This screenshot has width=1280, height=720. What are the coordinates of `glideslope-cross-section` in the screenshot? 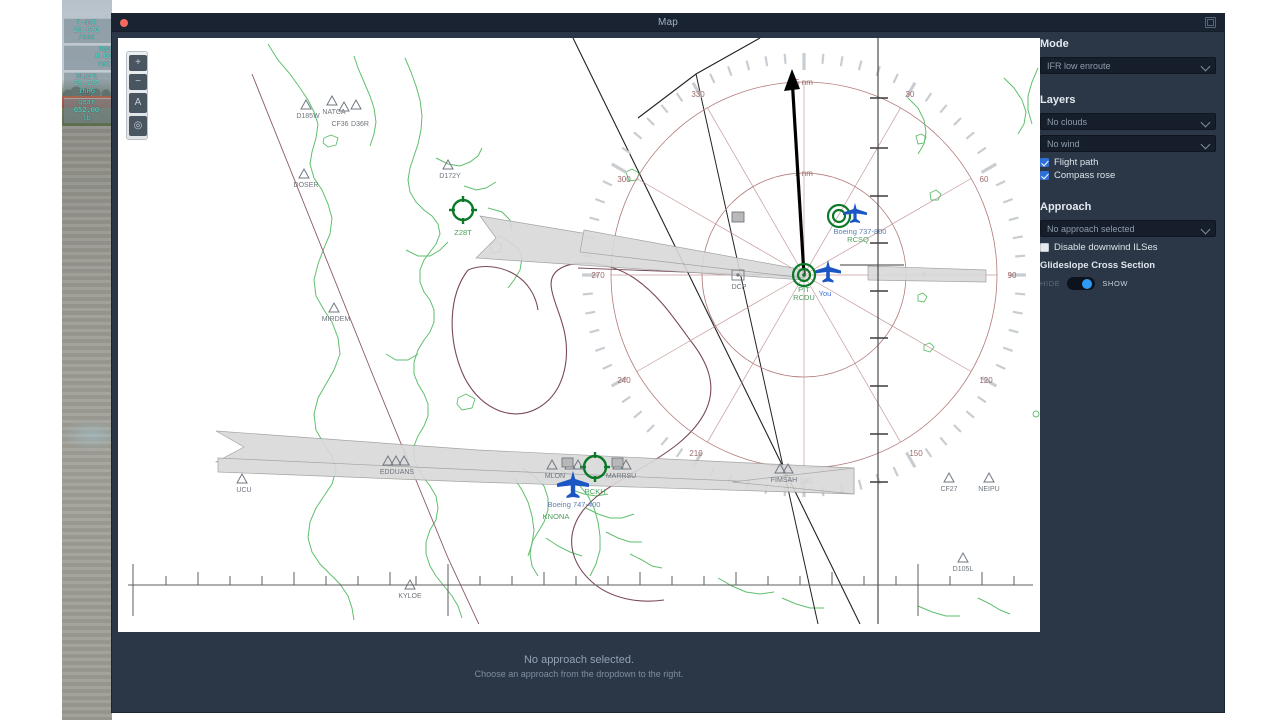 It's located at (579, 628).